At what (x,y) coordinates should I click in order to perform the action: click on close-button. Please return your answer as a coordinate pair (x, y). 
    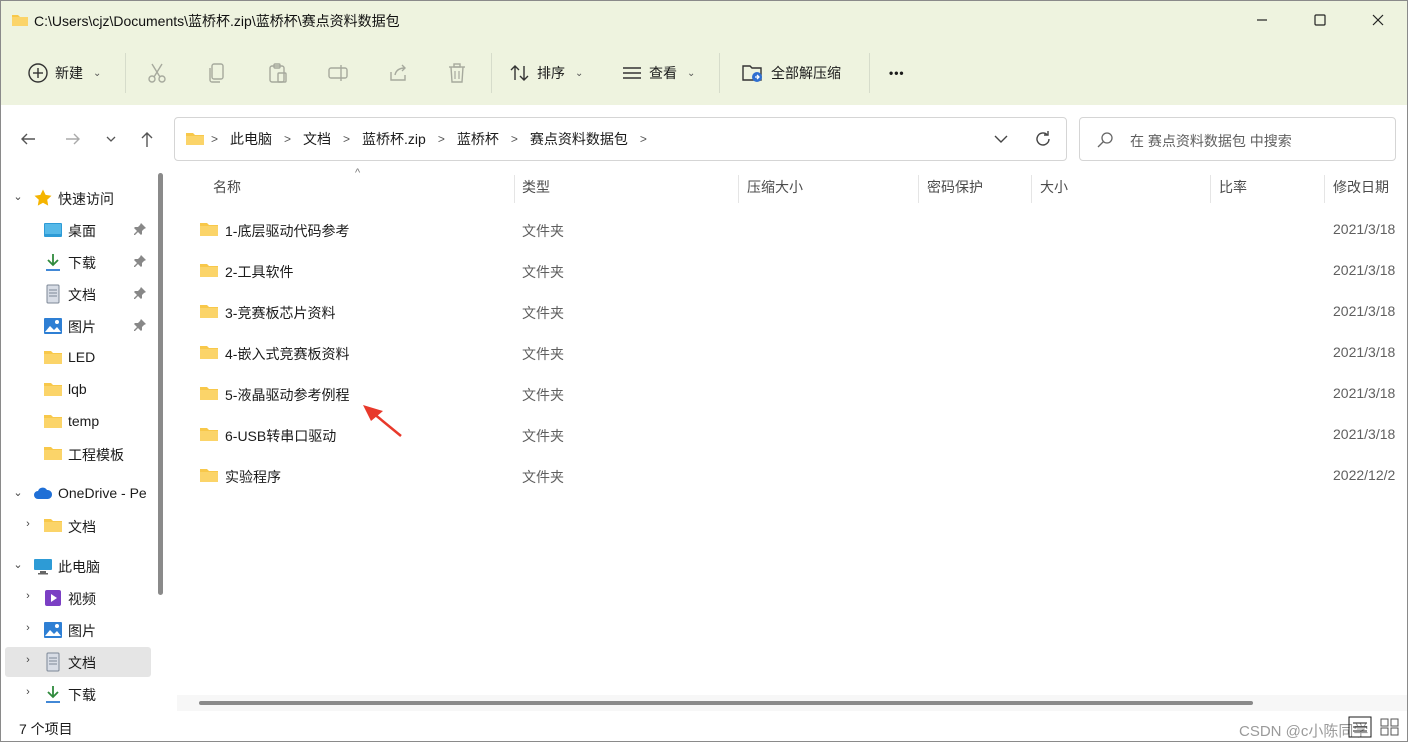
    Looking at the image, I should click on (1378, 20).